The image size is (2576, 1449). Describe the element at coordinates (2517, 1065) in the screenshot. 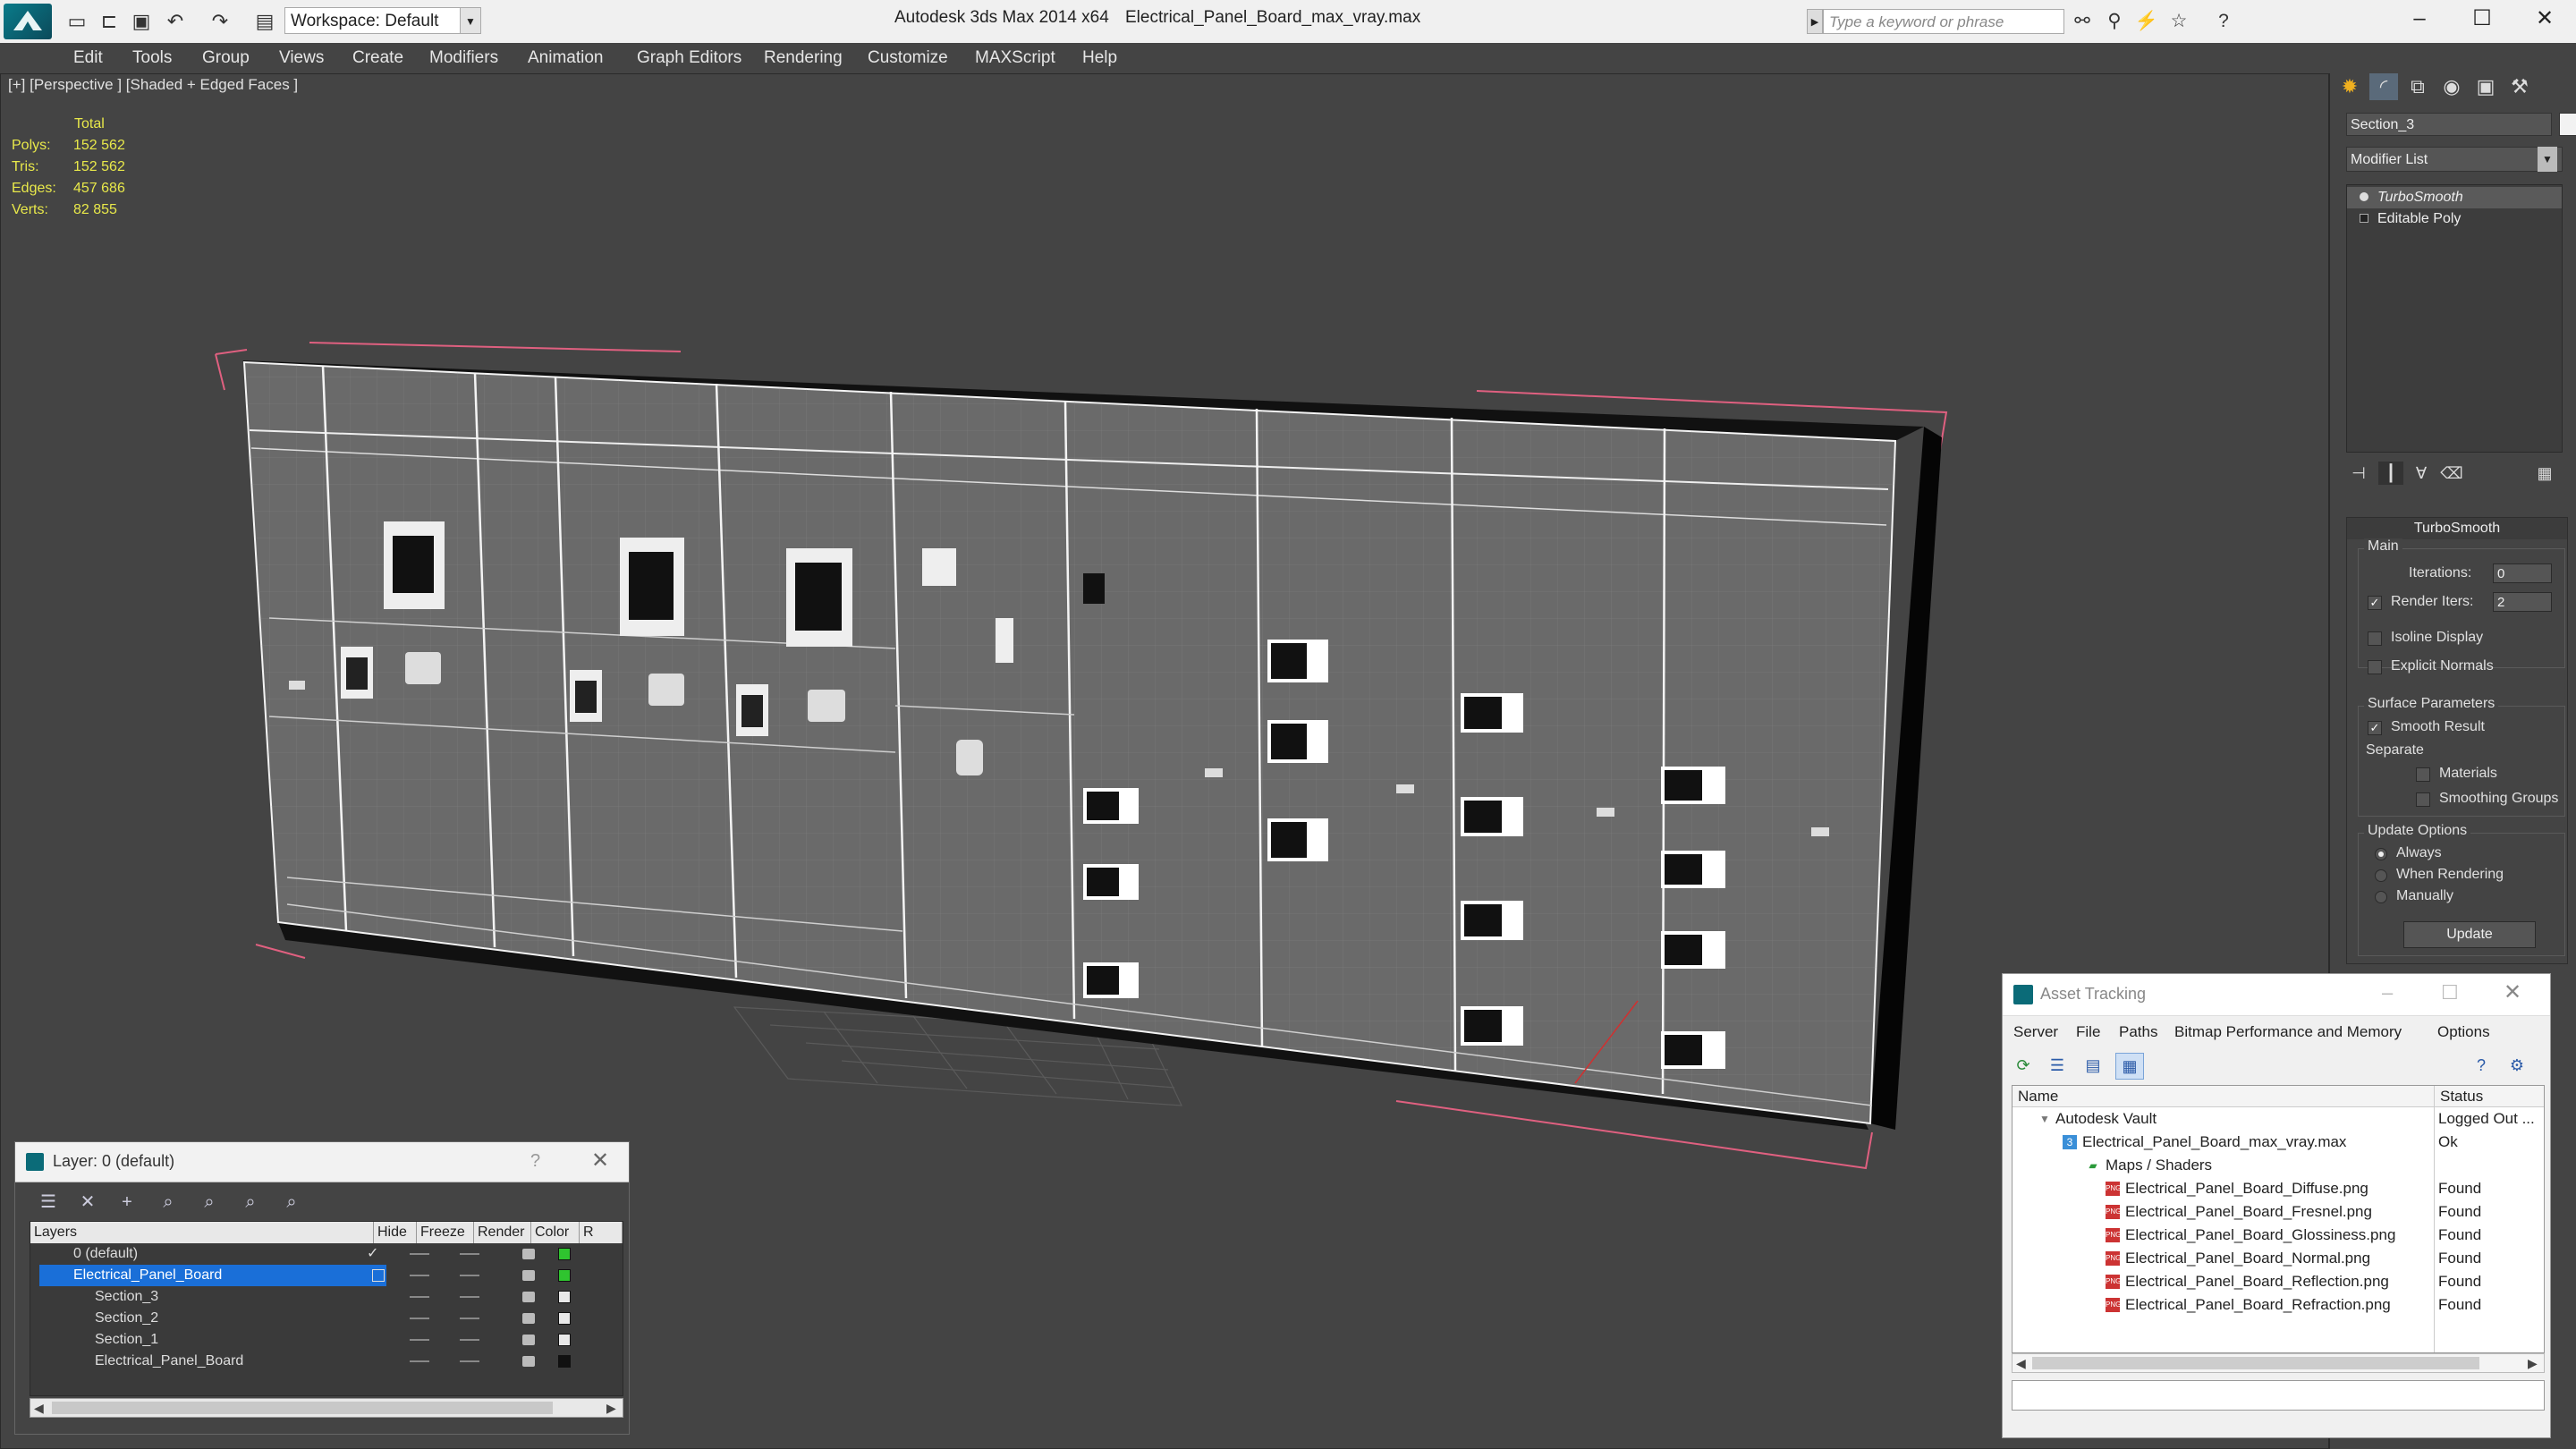

I see `help-settings-icon: ⚙` at that location.